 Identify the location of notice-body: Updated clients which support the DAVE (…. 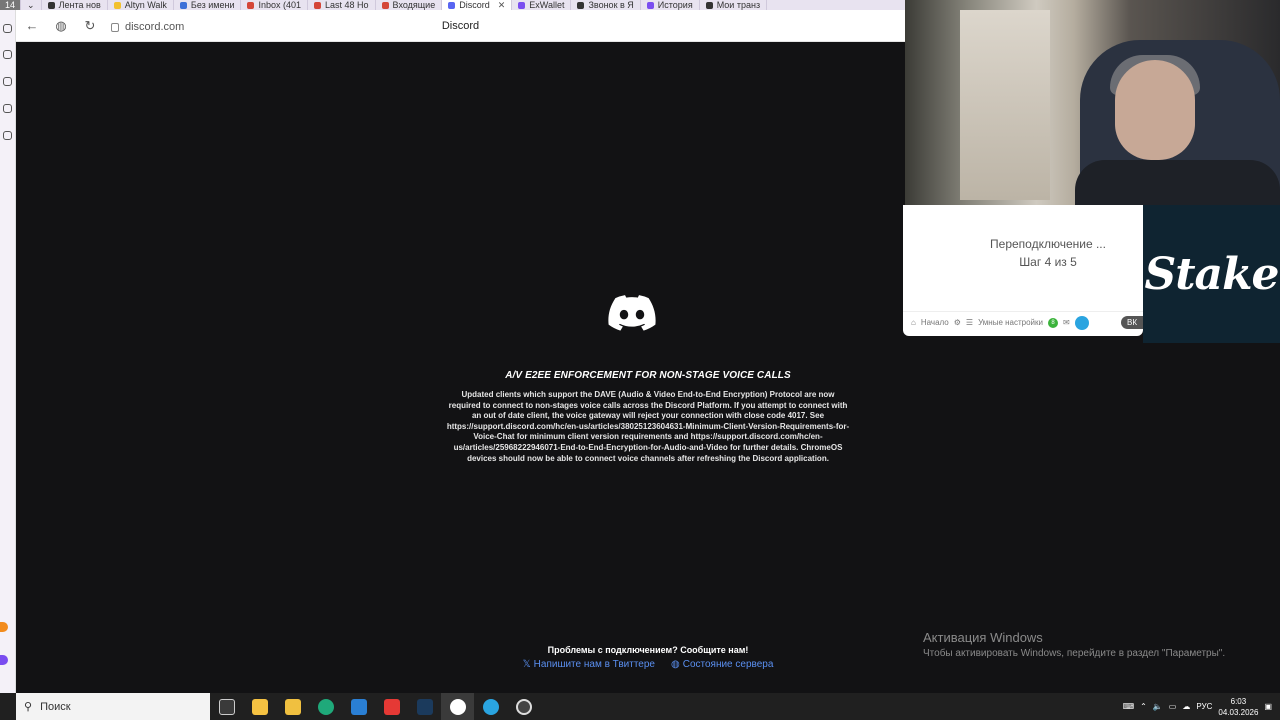
(648, 426).